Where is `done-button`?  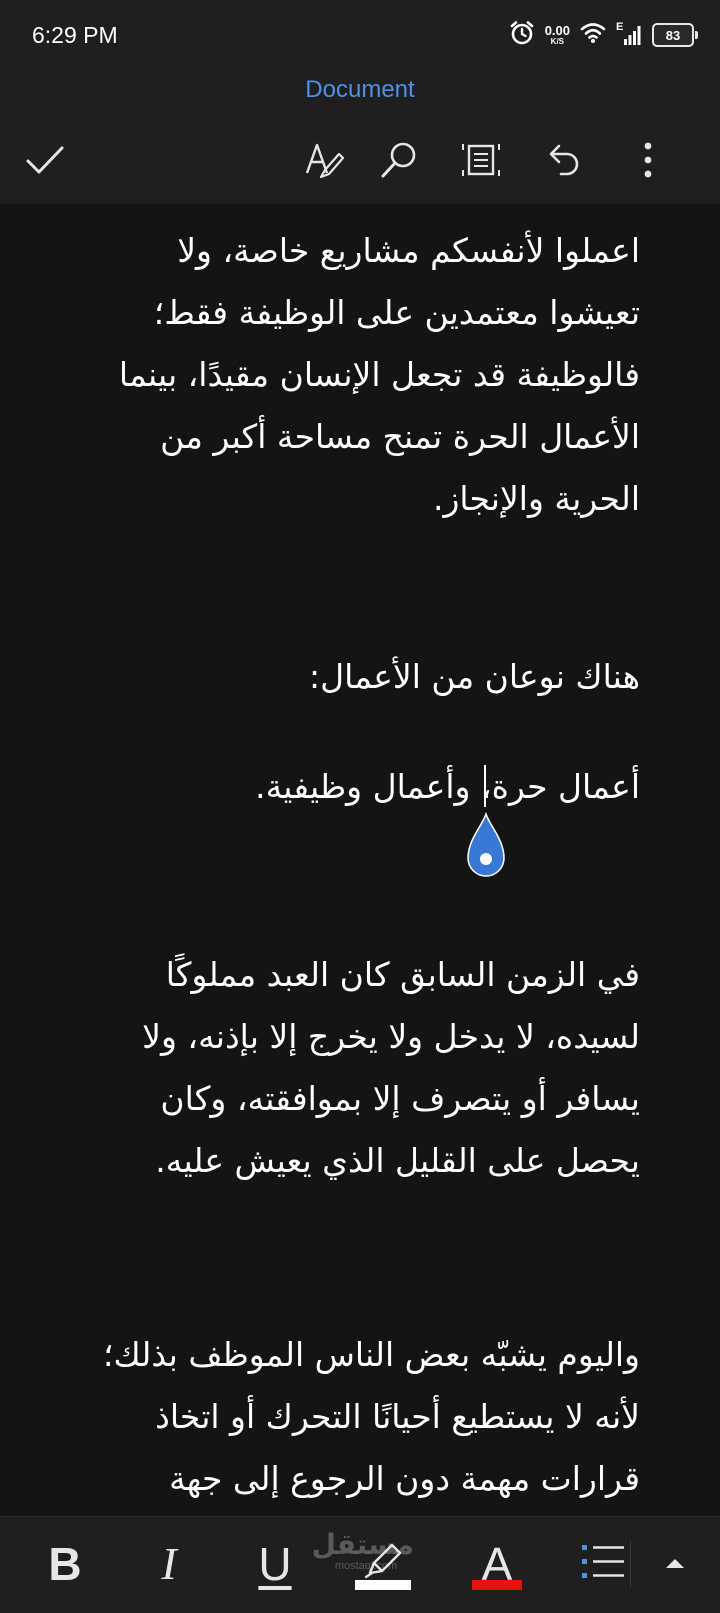 done-button is located at coordinates (45, 162).